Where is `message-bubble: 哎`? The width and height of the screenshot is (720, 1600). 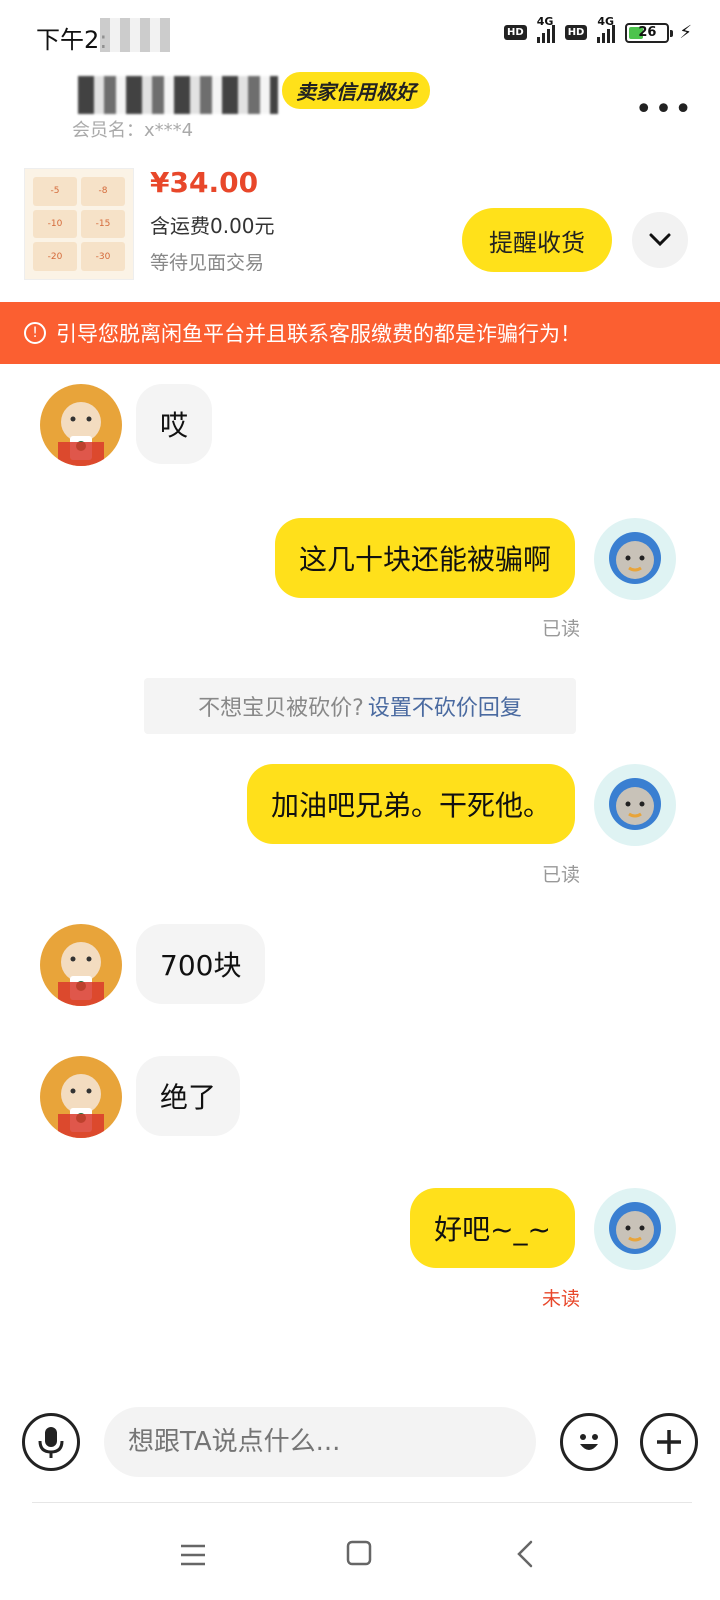 message-bubble: 哎 is located at coordinates (174, 424).